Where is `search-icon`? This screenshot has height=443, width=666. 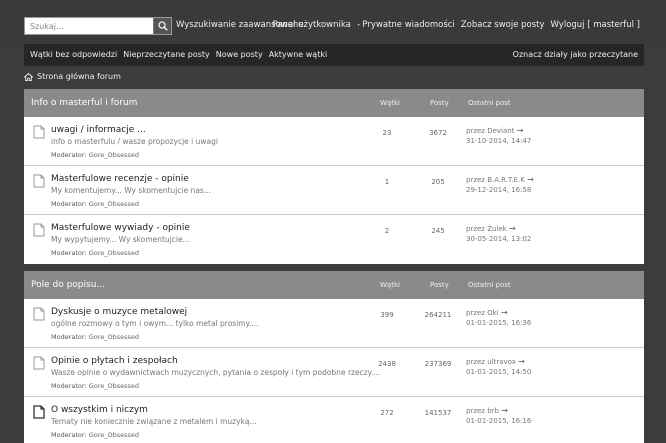 search-icon is located at coordinates (163, 26).